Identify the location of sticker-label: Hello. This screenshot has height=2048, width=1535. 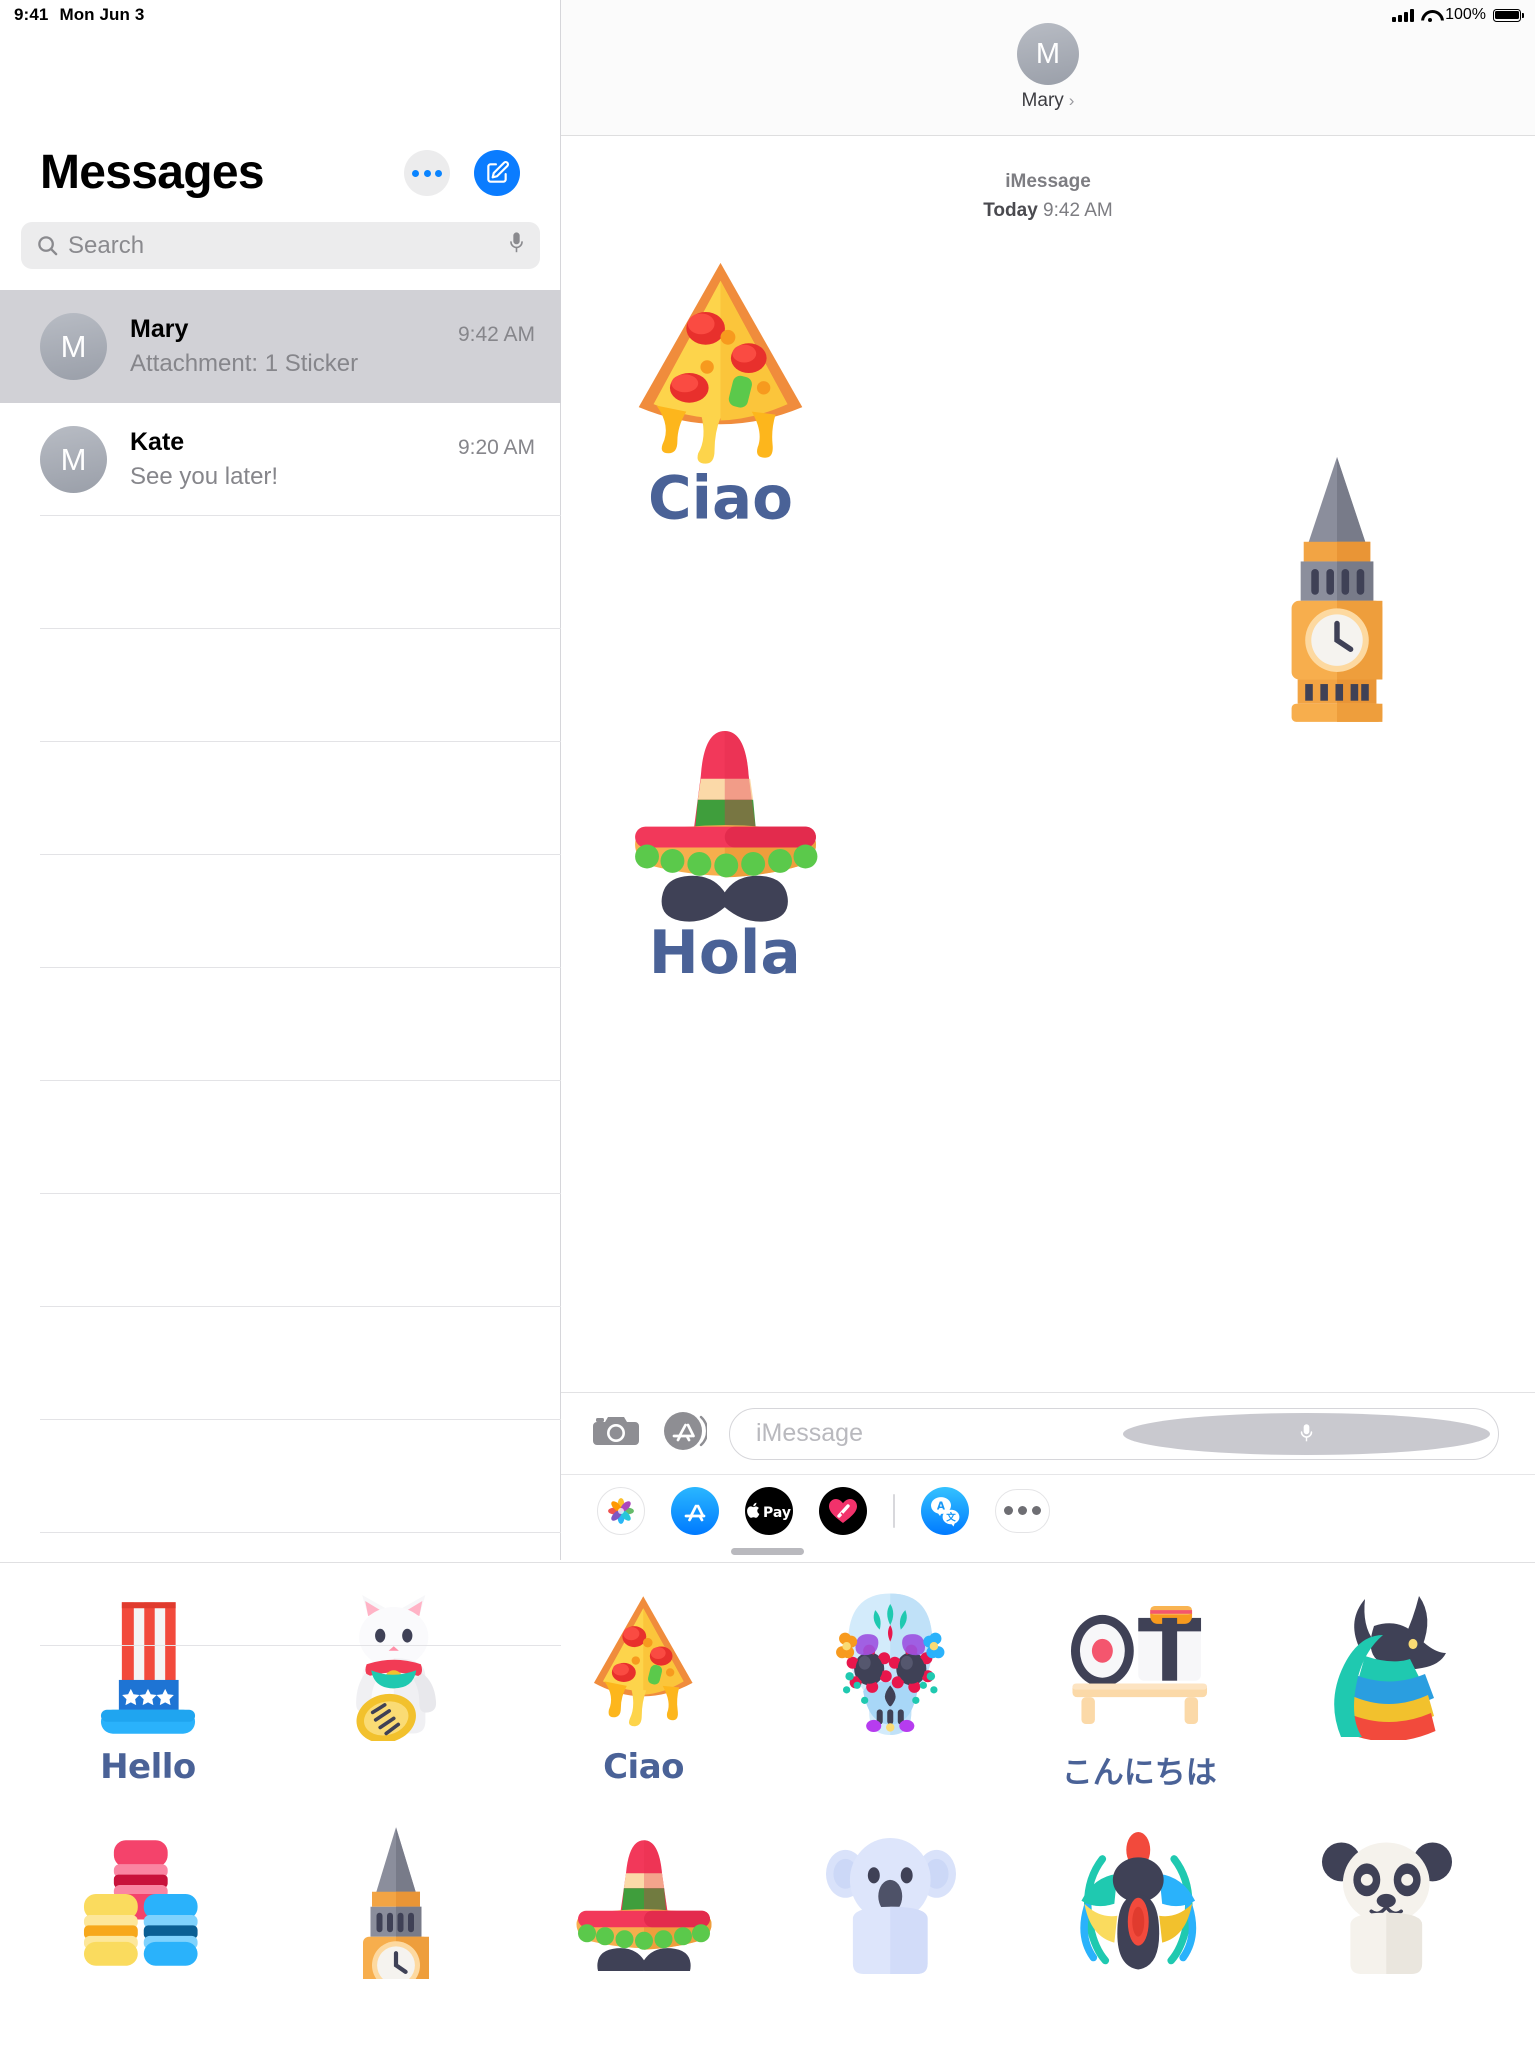
(148, 1767).